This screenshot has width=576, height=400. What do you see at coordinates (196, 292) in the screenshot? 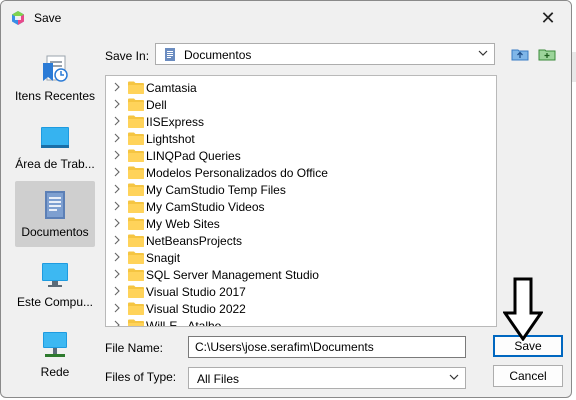
I see `folder-name: Visual Studio 2017` at bounding box center [196, 292].